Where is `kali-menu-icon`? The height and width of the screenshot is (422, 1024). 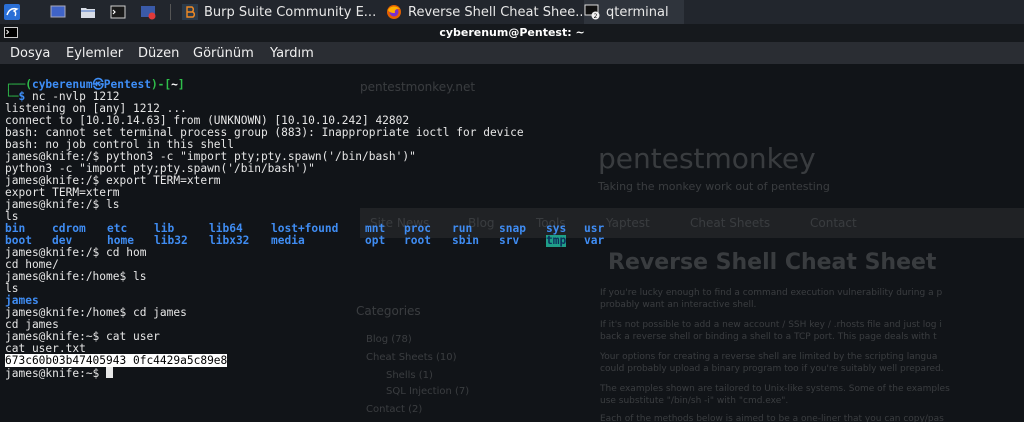 kali-menu-icon is located at coordinates (12, 12).